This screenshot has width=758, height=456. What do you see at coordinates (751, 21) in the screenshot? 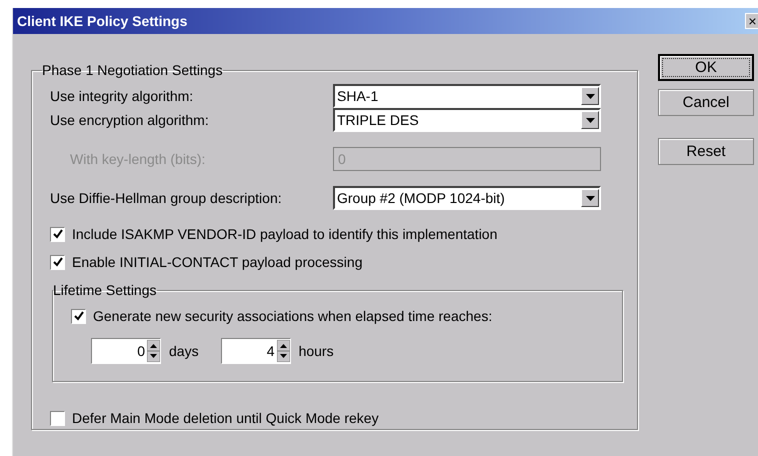
I see `close-button: ×` at bounding box center [751, 21].